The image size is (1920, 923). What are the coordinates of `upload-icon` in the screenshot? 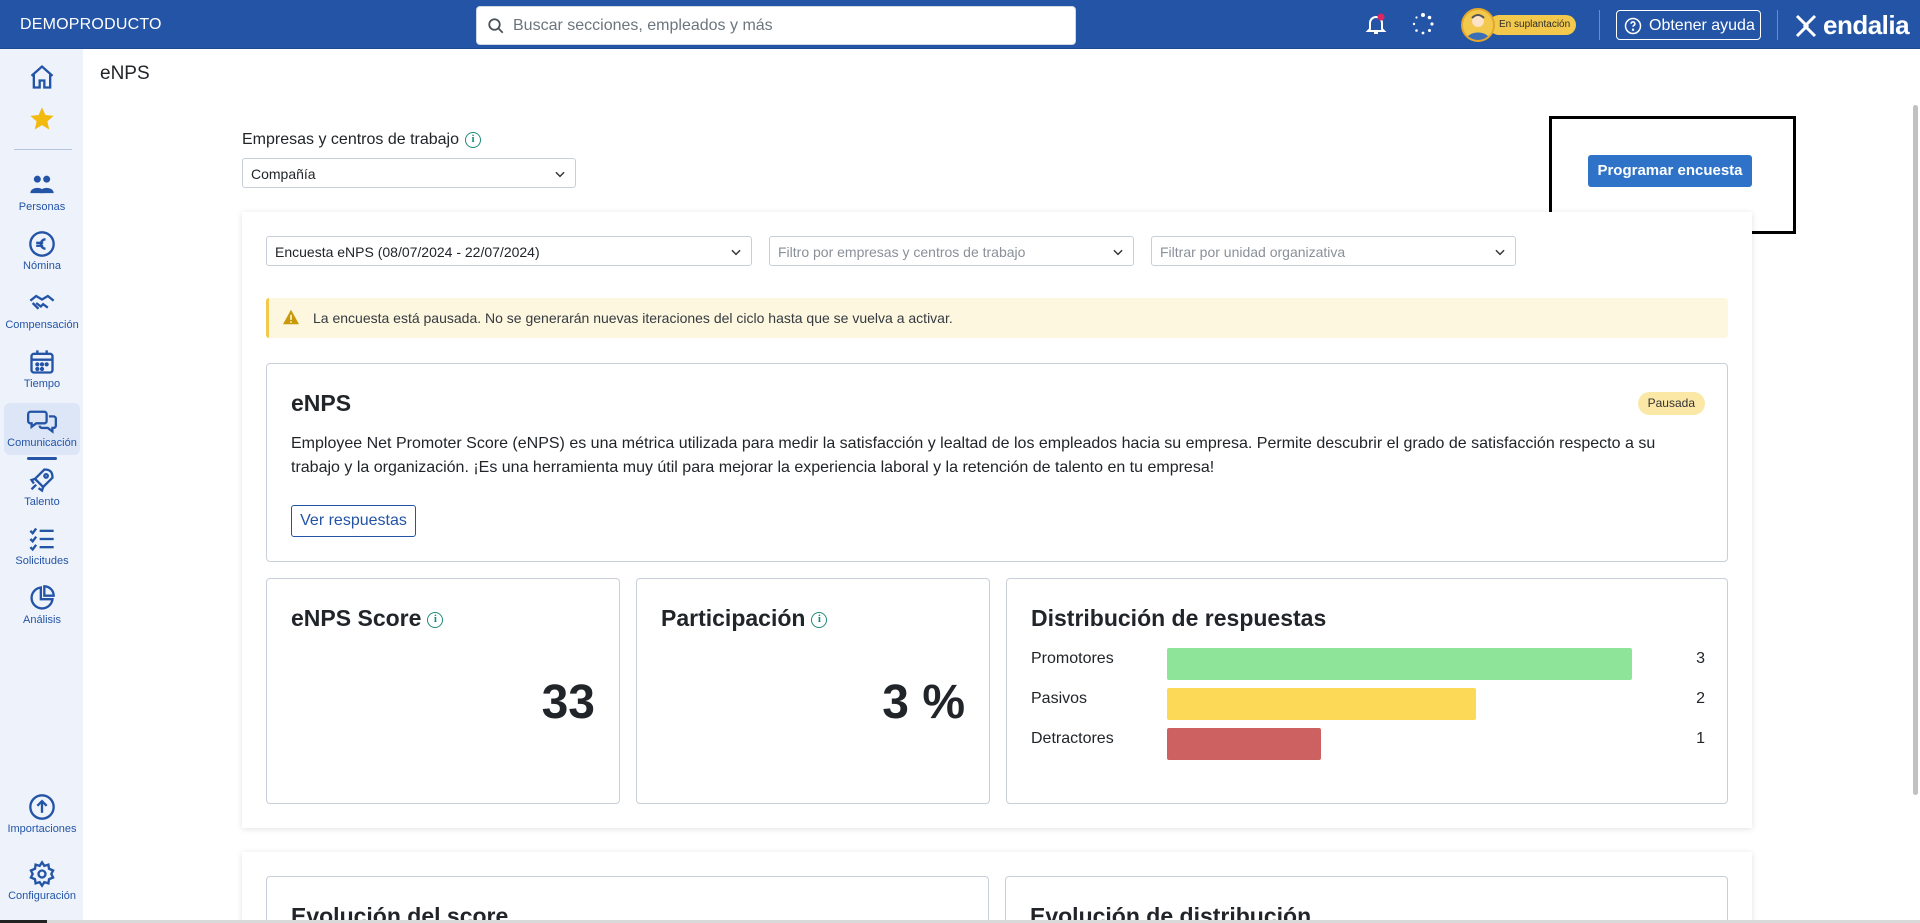 It's located at (42, 807).